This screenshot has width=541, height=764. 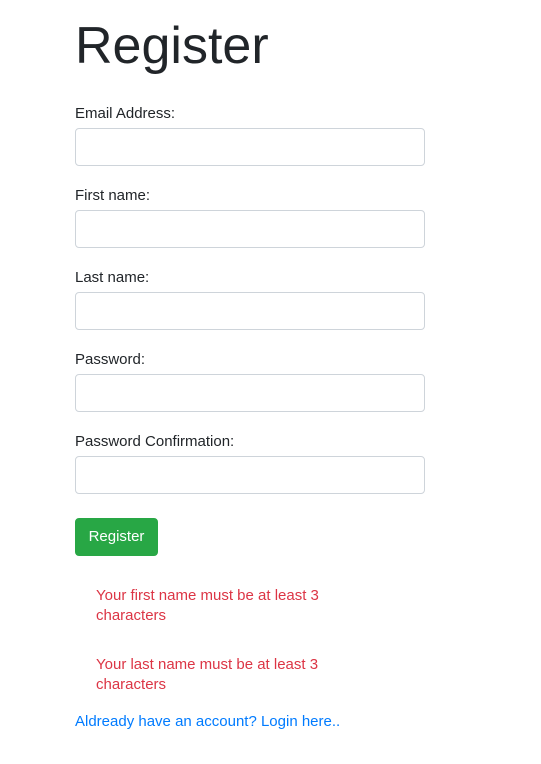 I want to click on email-field, so click(x=250, y=147).